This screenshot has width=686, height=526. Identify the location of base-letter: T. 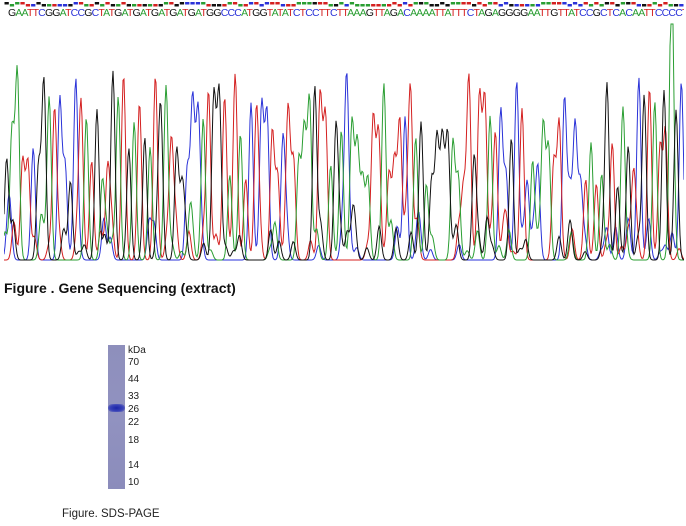
(683, 13).